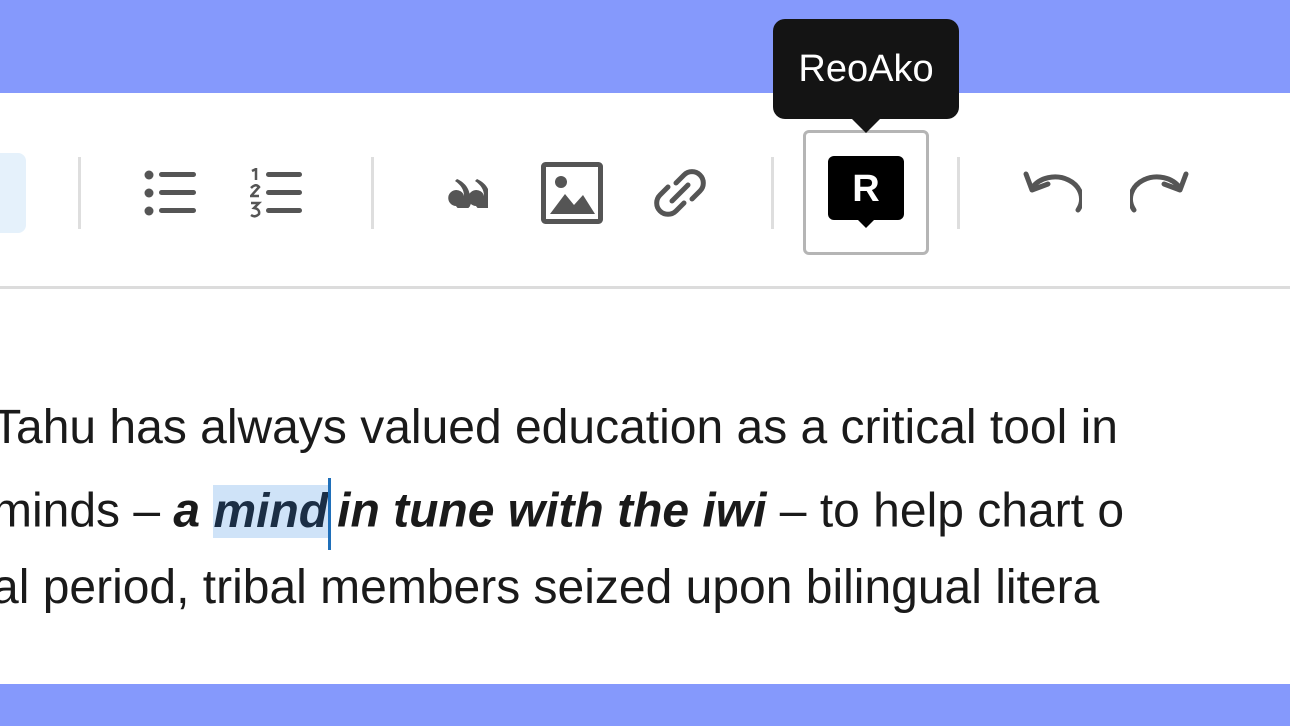  What do you see at coordinates (552, 511) in the screenshot?
I see `emphasis-phrase: in tune with the iwi` at bounding box center [552, 511].